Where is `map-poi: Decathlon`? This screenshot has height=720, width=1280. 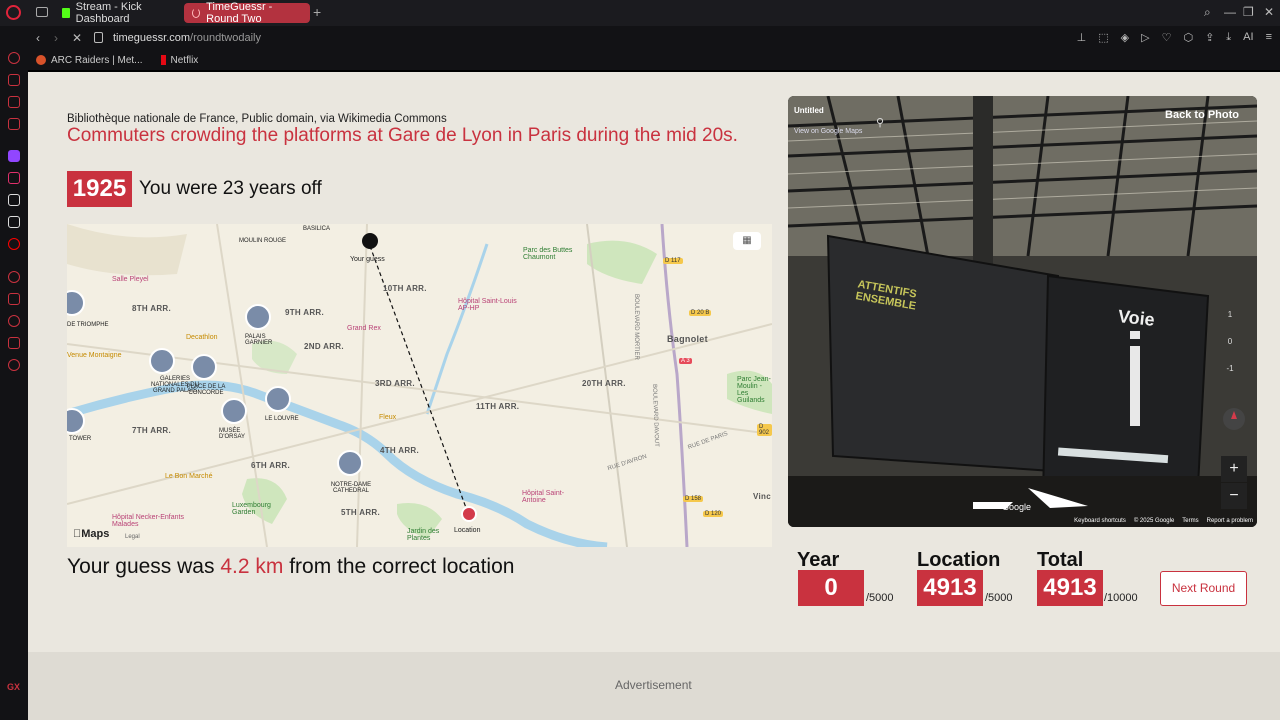
map-poi: Decathlon is located at coordinates (202, 337).